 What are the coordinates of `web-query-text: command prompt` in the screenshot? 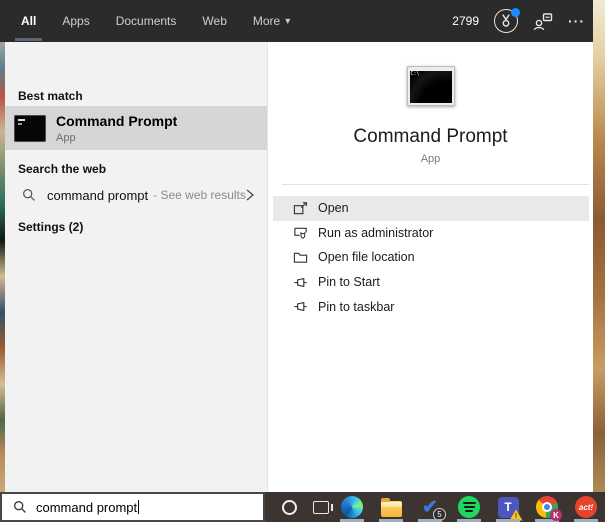 It's located at (98, 195).